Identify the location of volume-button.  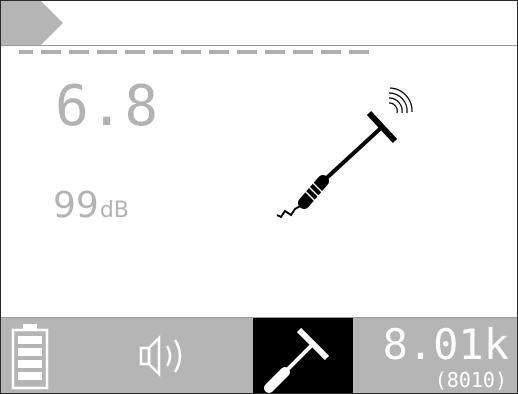
(164, 355).